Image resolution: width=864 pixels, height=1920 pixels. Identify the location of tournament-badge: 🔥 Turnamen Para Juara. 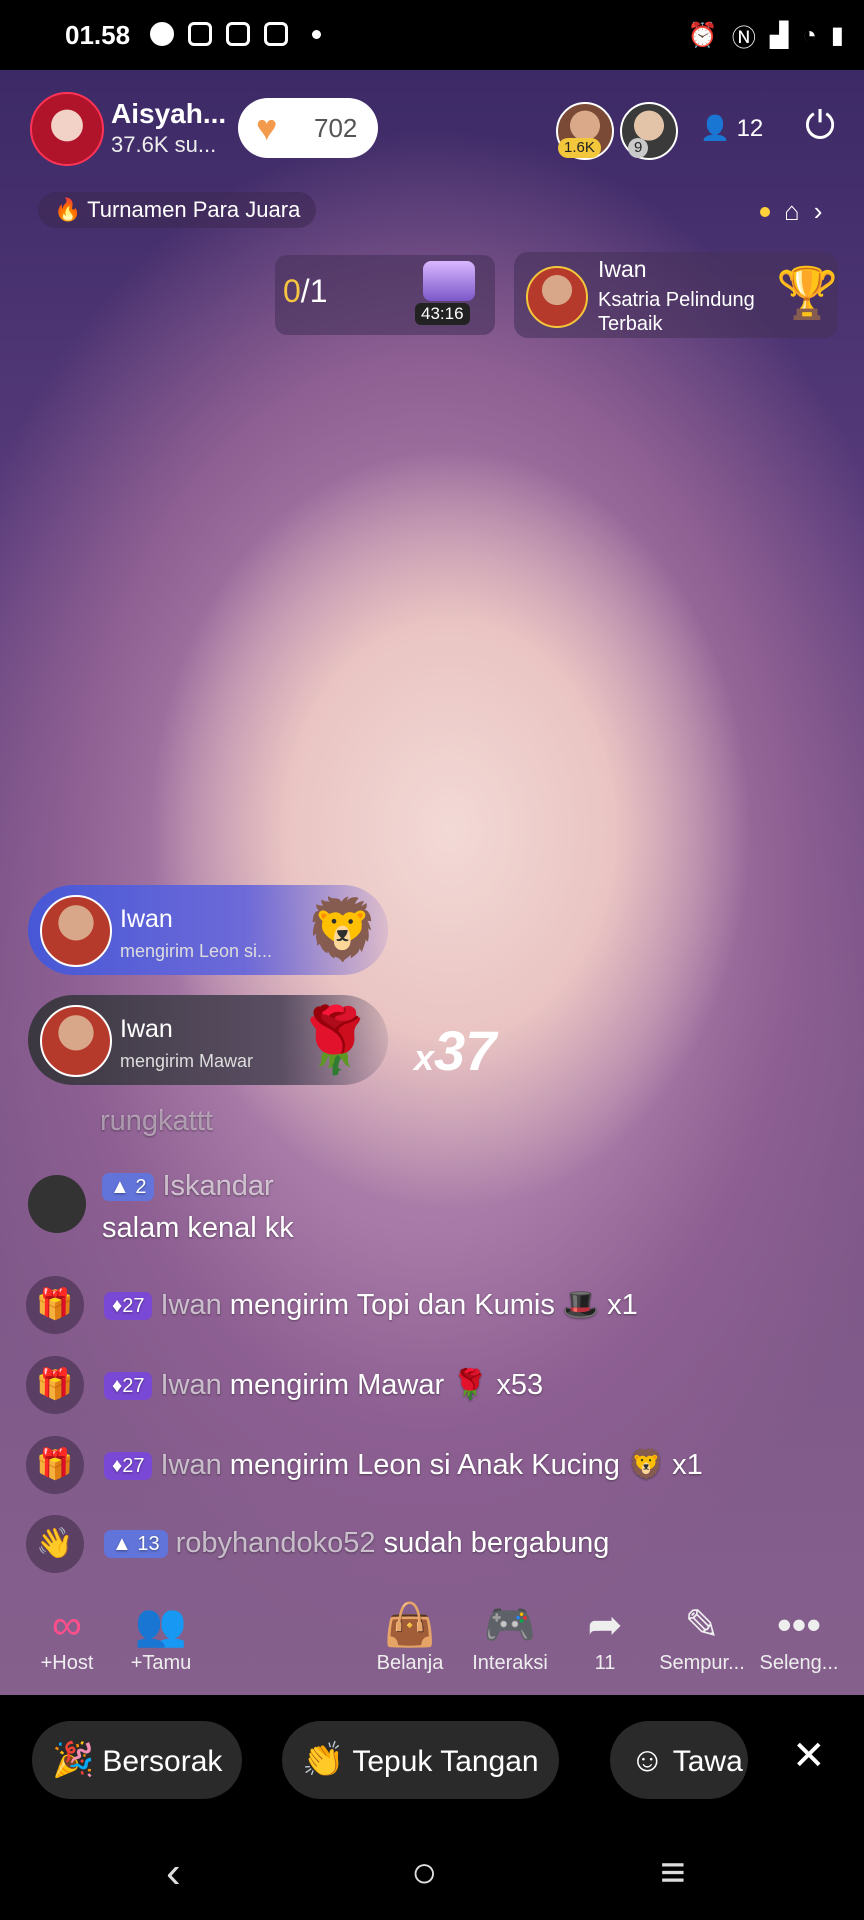
(177, 210).